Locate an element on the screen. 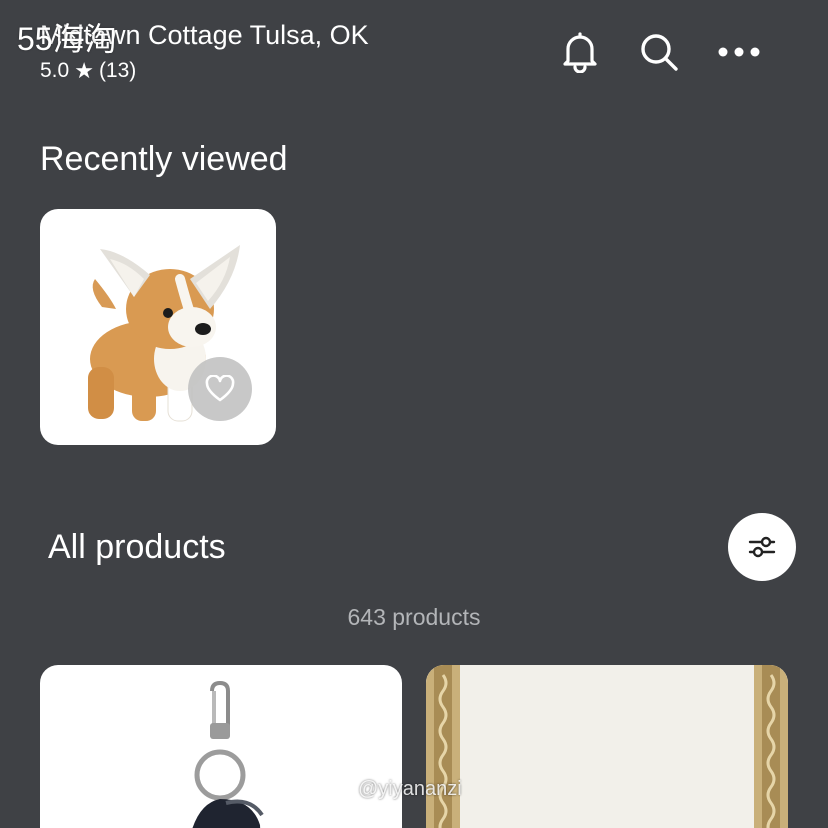  shop-rating: 5.0 ★ (13) is located at coordinates (88, 71).